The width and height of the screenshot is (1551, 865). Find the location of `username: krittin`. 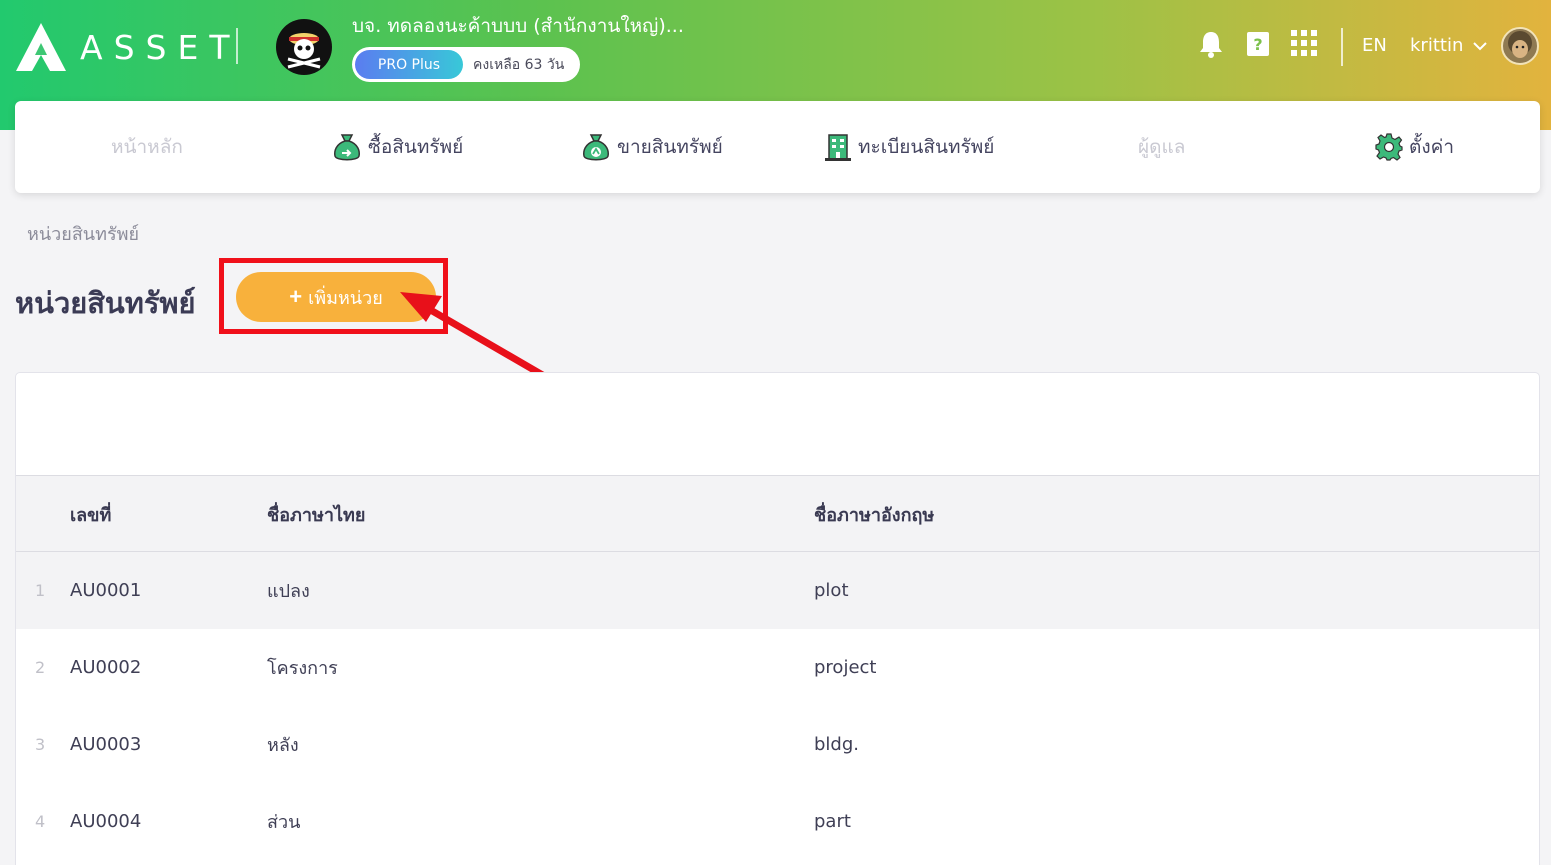

username: krittin is located at coordinates (1437, 45).